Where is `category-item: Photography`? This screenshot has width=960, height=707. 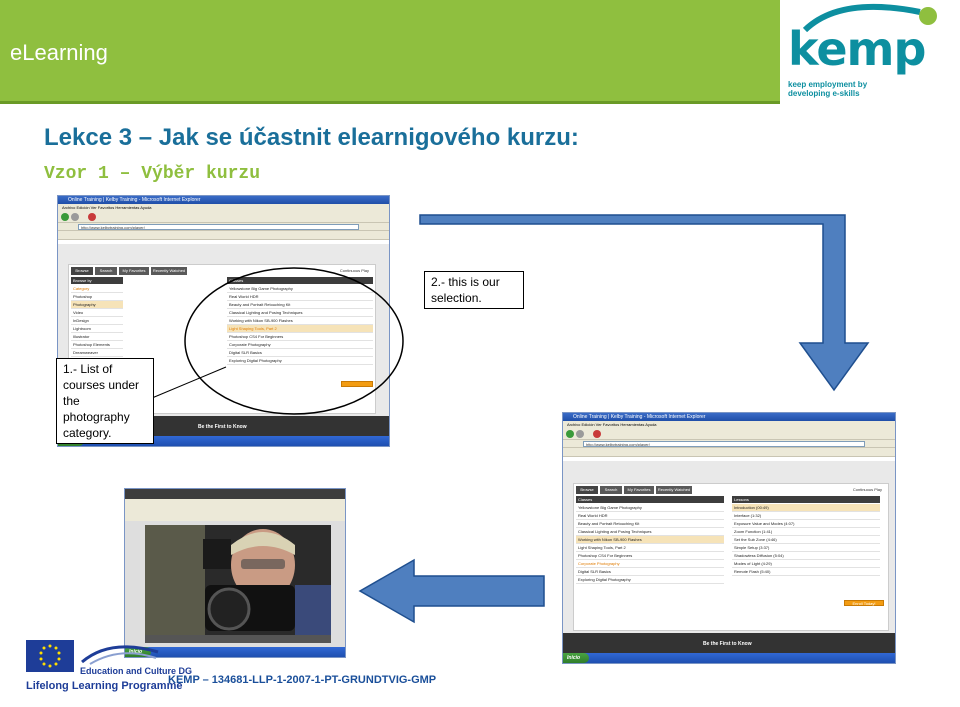 category-item: Photography is located at coordinates (97, 305).